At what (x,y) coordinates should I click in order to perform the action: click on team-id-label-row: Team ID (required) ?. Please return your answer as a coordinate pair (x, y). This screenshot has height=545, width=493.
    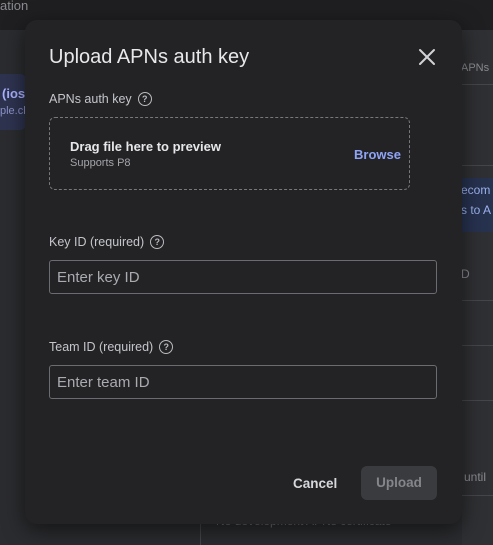
    Looking at the image, I should click on (111, 347).